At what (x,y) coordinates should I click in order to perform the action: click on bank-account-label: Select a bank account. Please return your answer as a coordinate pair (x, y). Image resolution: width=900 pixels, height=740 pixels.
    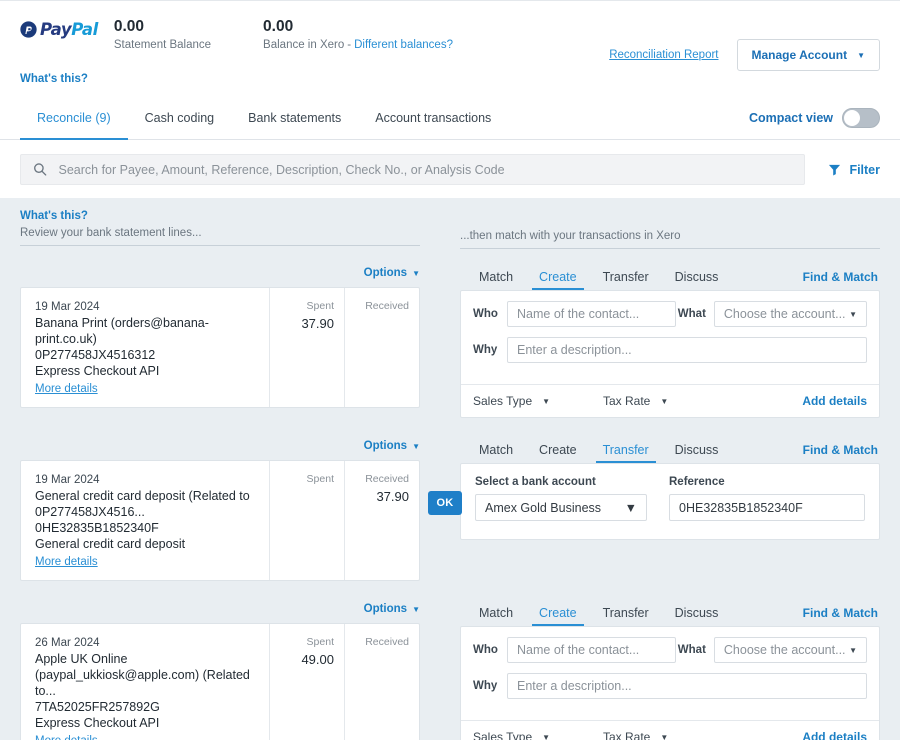
    Looking at the image, I should click on (535, 482).